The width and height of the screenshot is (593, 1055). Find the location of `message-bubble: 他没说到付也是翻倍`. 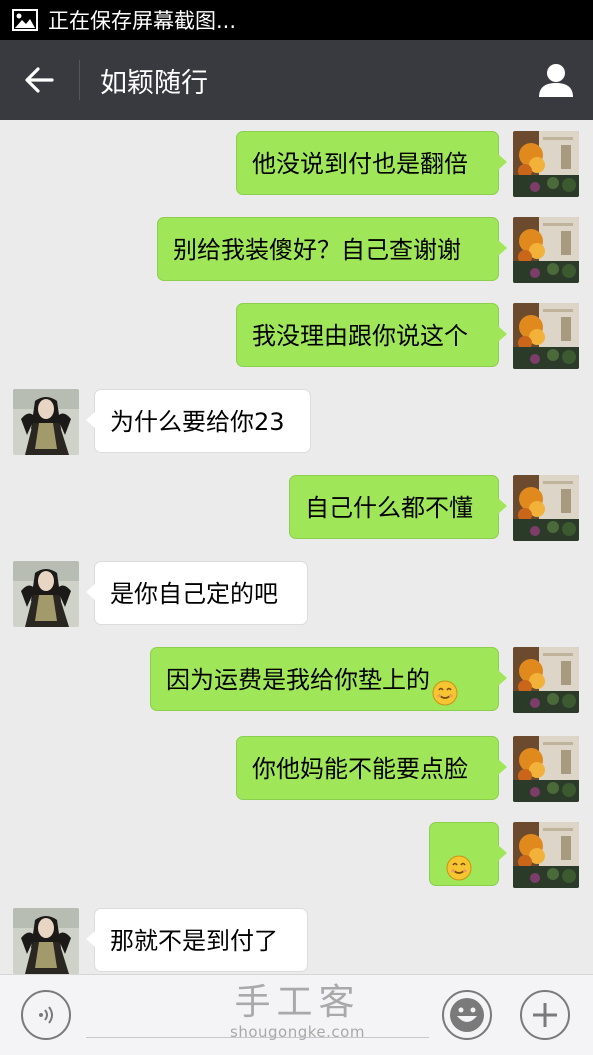

message-bubble: 他没说到付也是翻倍 is located at coordinates (371, 163).